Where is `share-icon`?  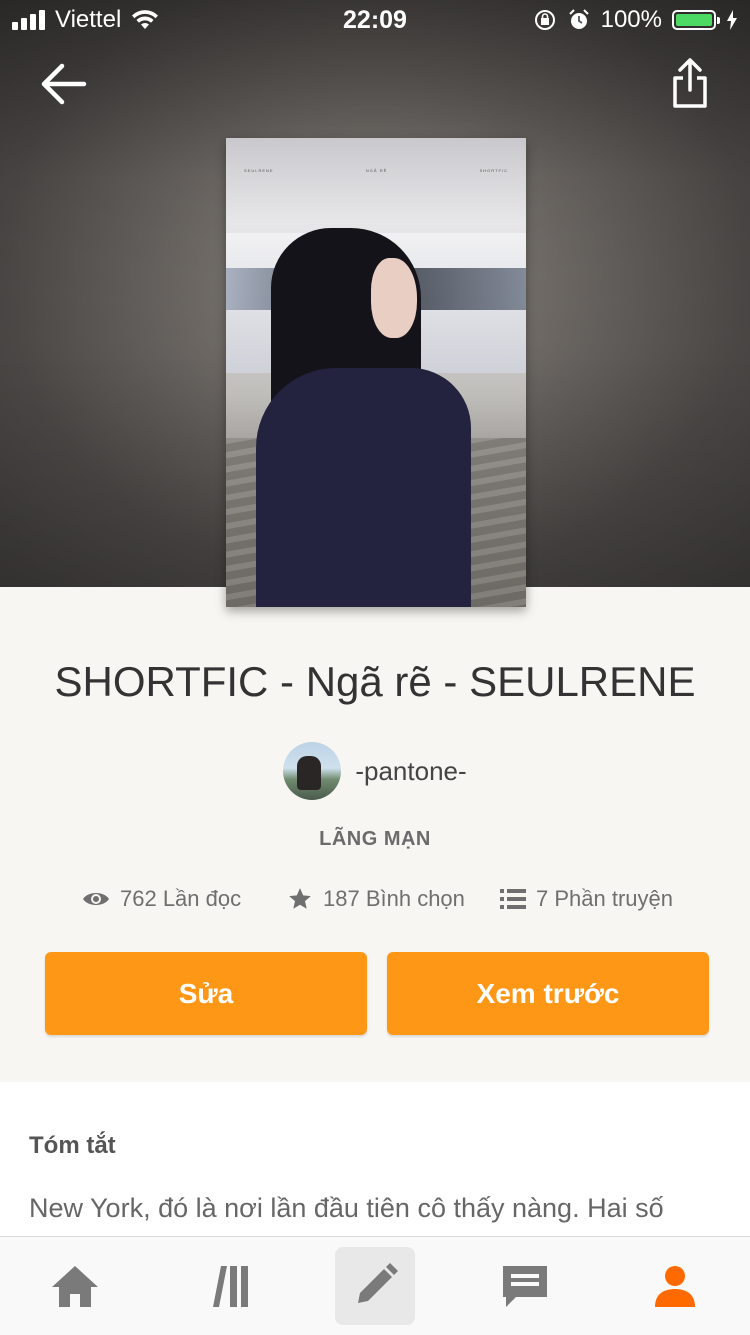 share-icon is located at coordinates (690, 83).